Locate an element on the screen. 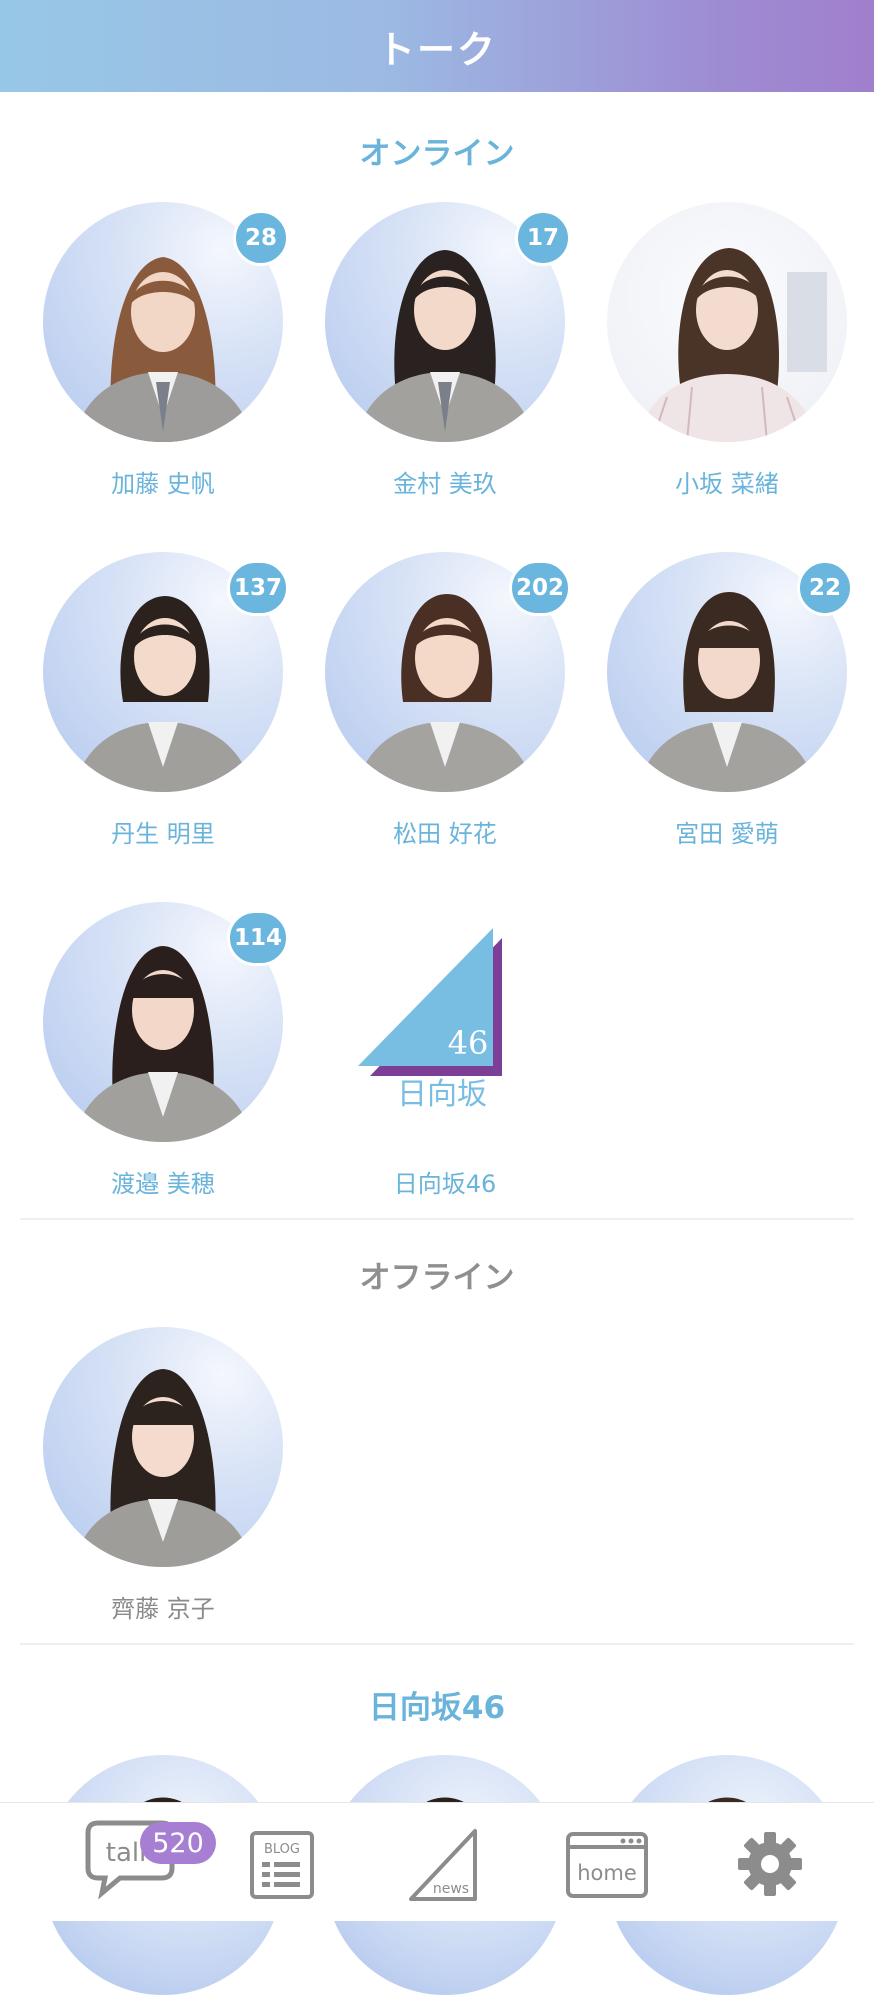 The image size is (874, 1995). member-name: 宮田 愛萌 is located at coordinates (727, 834).